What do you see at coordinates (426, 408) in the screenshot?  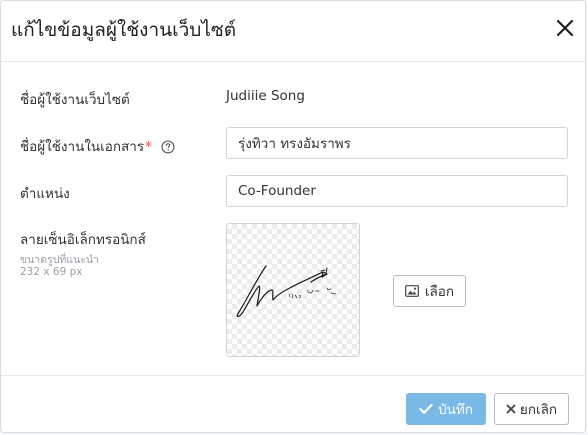 I see `check-icon` at bounding box center [426, 408].